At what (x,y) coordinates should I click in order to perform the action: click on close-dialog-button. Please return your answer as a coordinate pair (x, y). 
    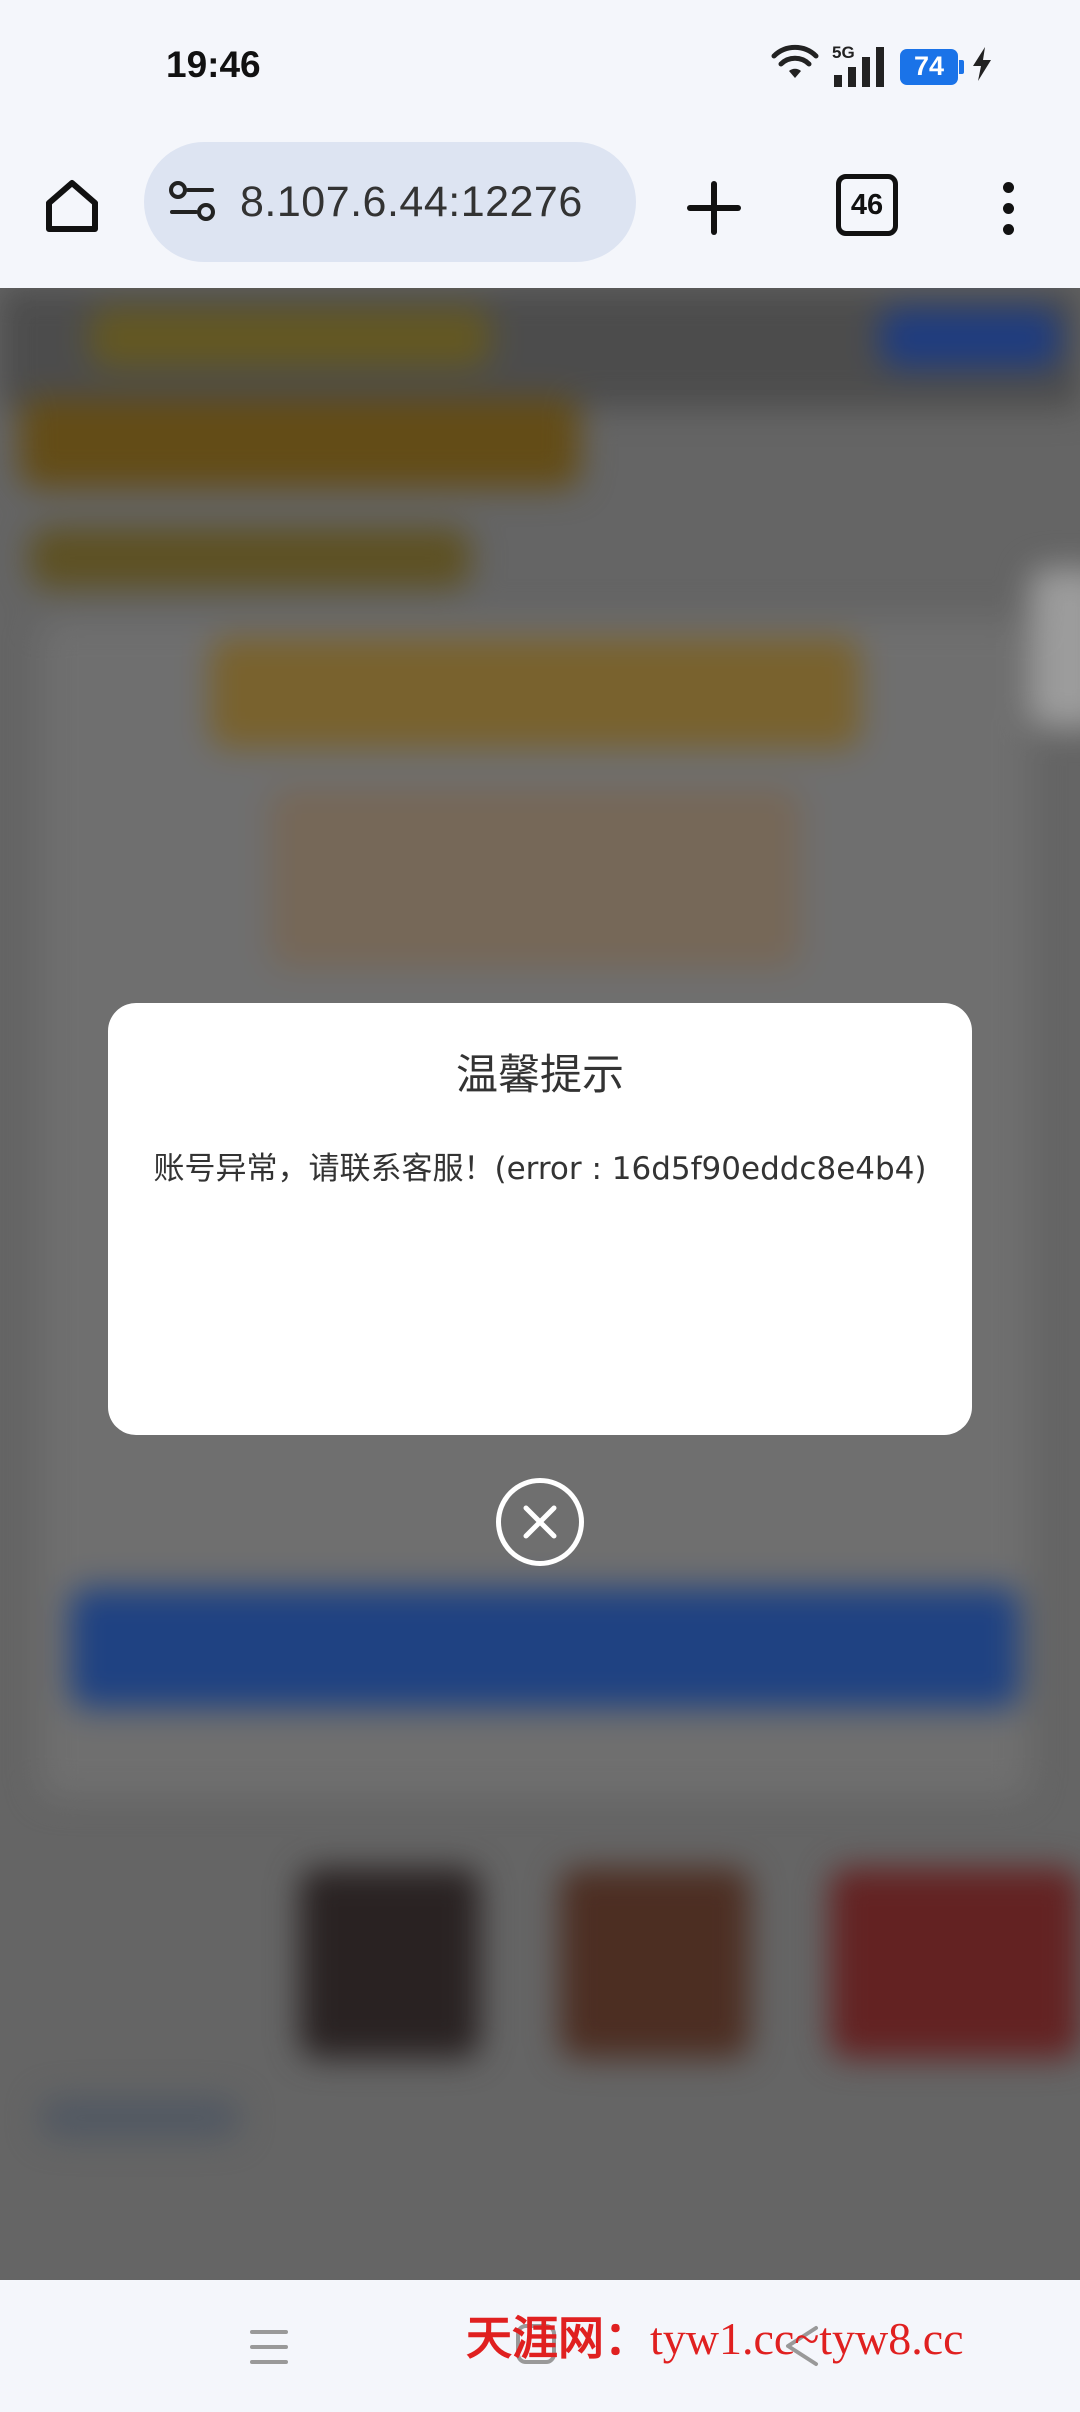
    Looking at the image, I should click on (540, 1522).